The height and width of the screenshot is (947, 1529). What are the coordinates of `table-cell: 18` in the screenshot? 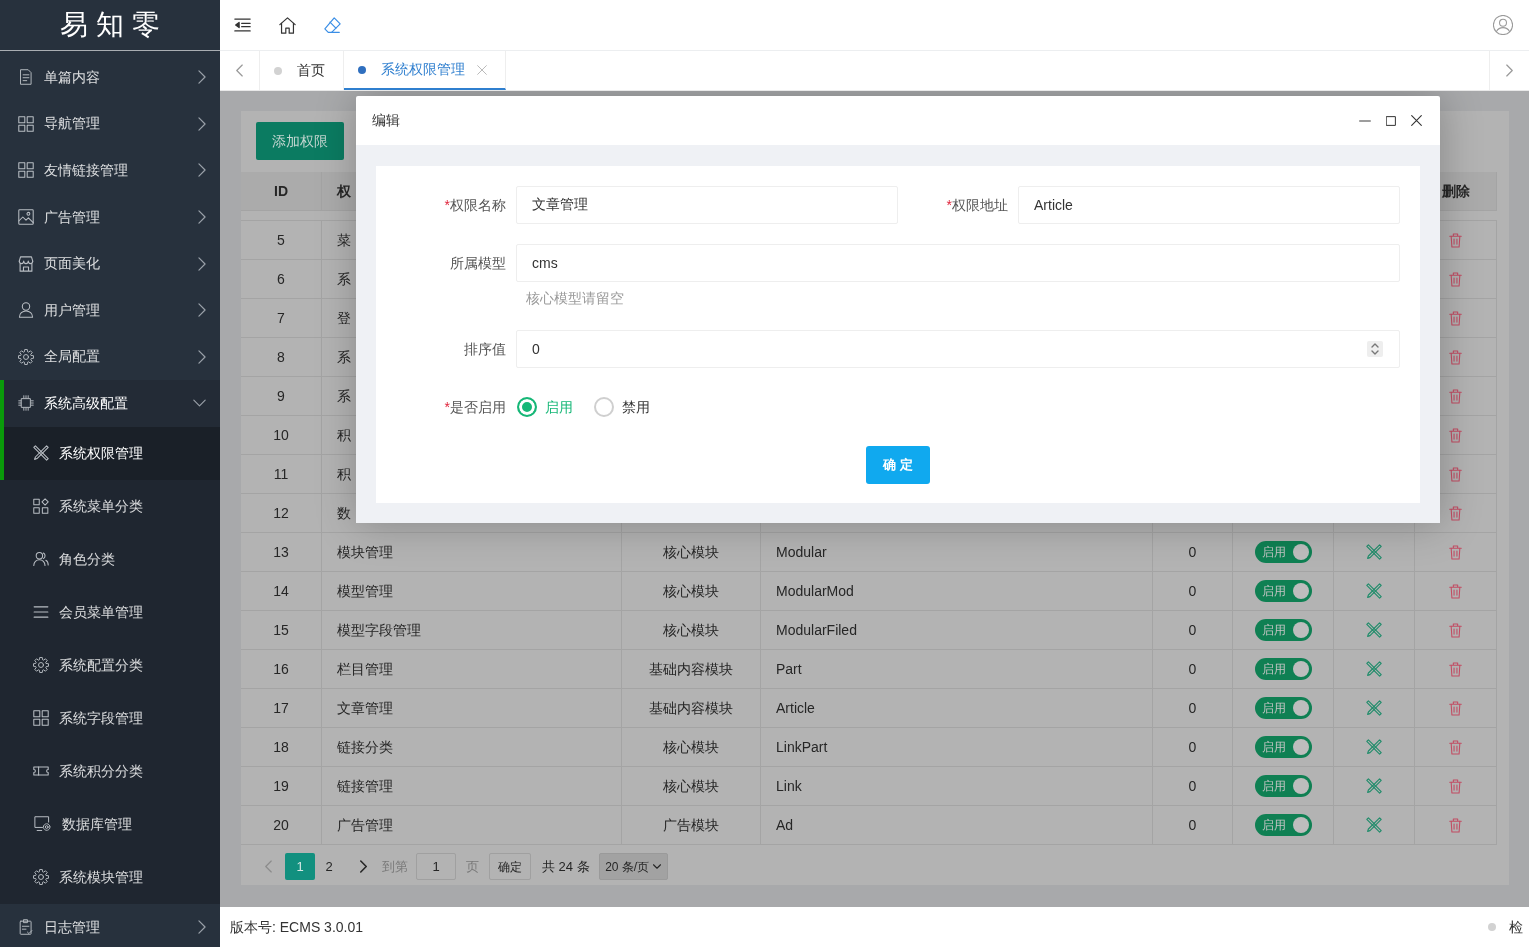 It's located at (281, 747).